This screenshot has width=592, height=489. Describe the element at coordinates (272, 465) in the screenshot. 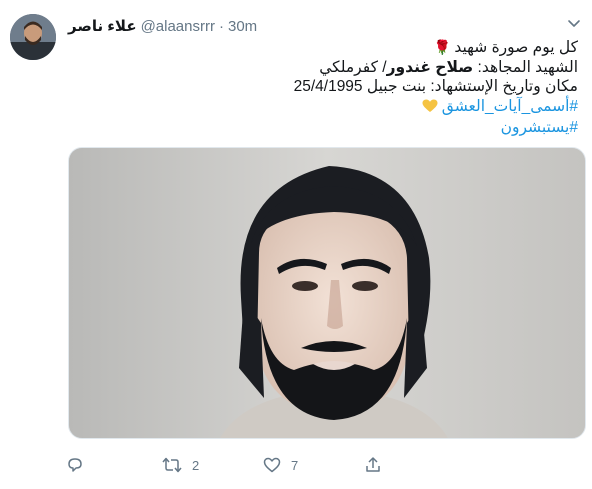

I see `like-icon` at that location.